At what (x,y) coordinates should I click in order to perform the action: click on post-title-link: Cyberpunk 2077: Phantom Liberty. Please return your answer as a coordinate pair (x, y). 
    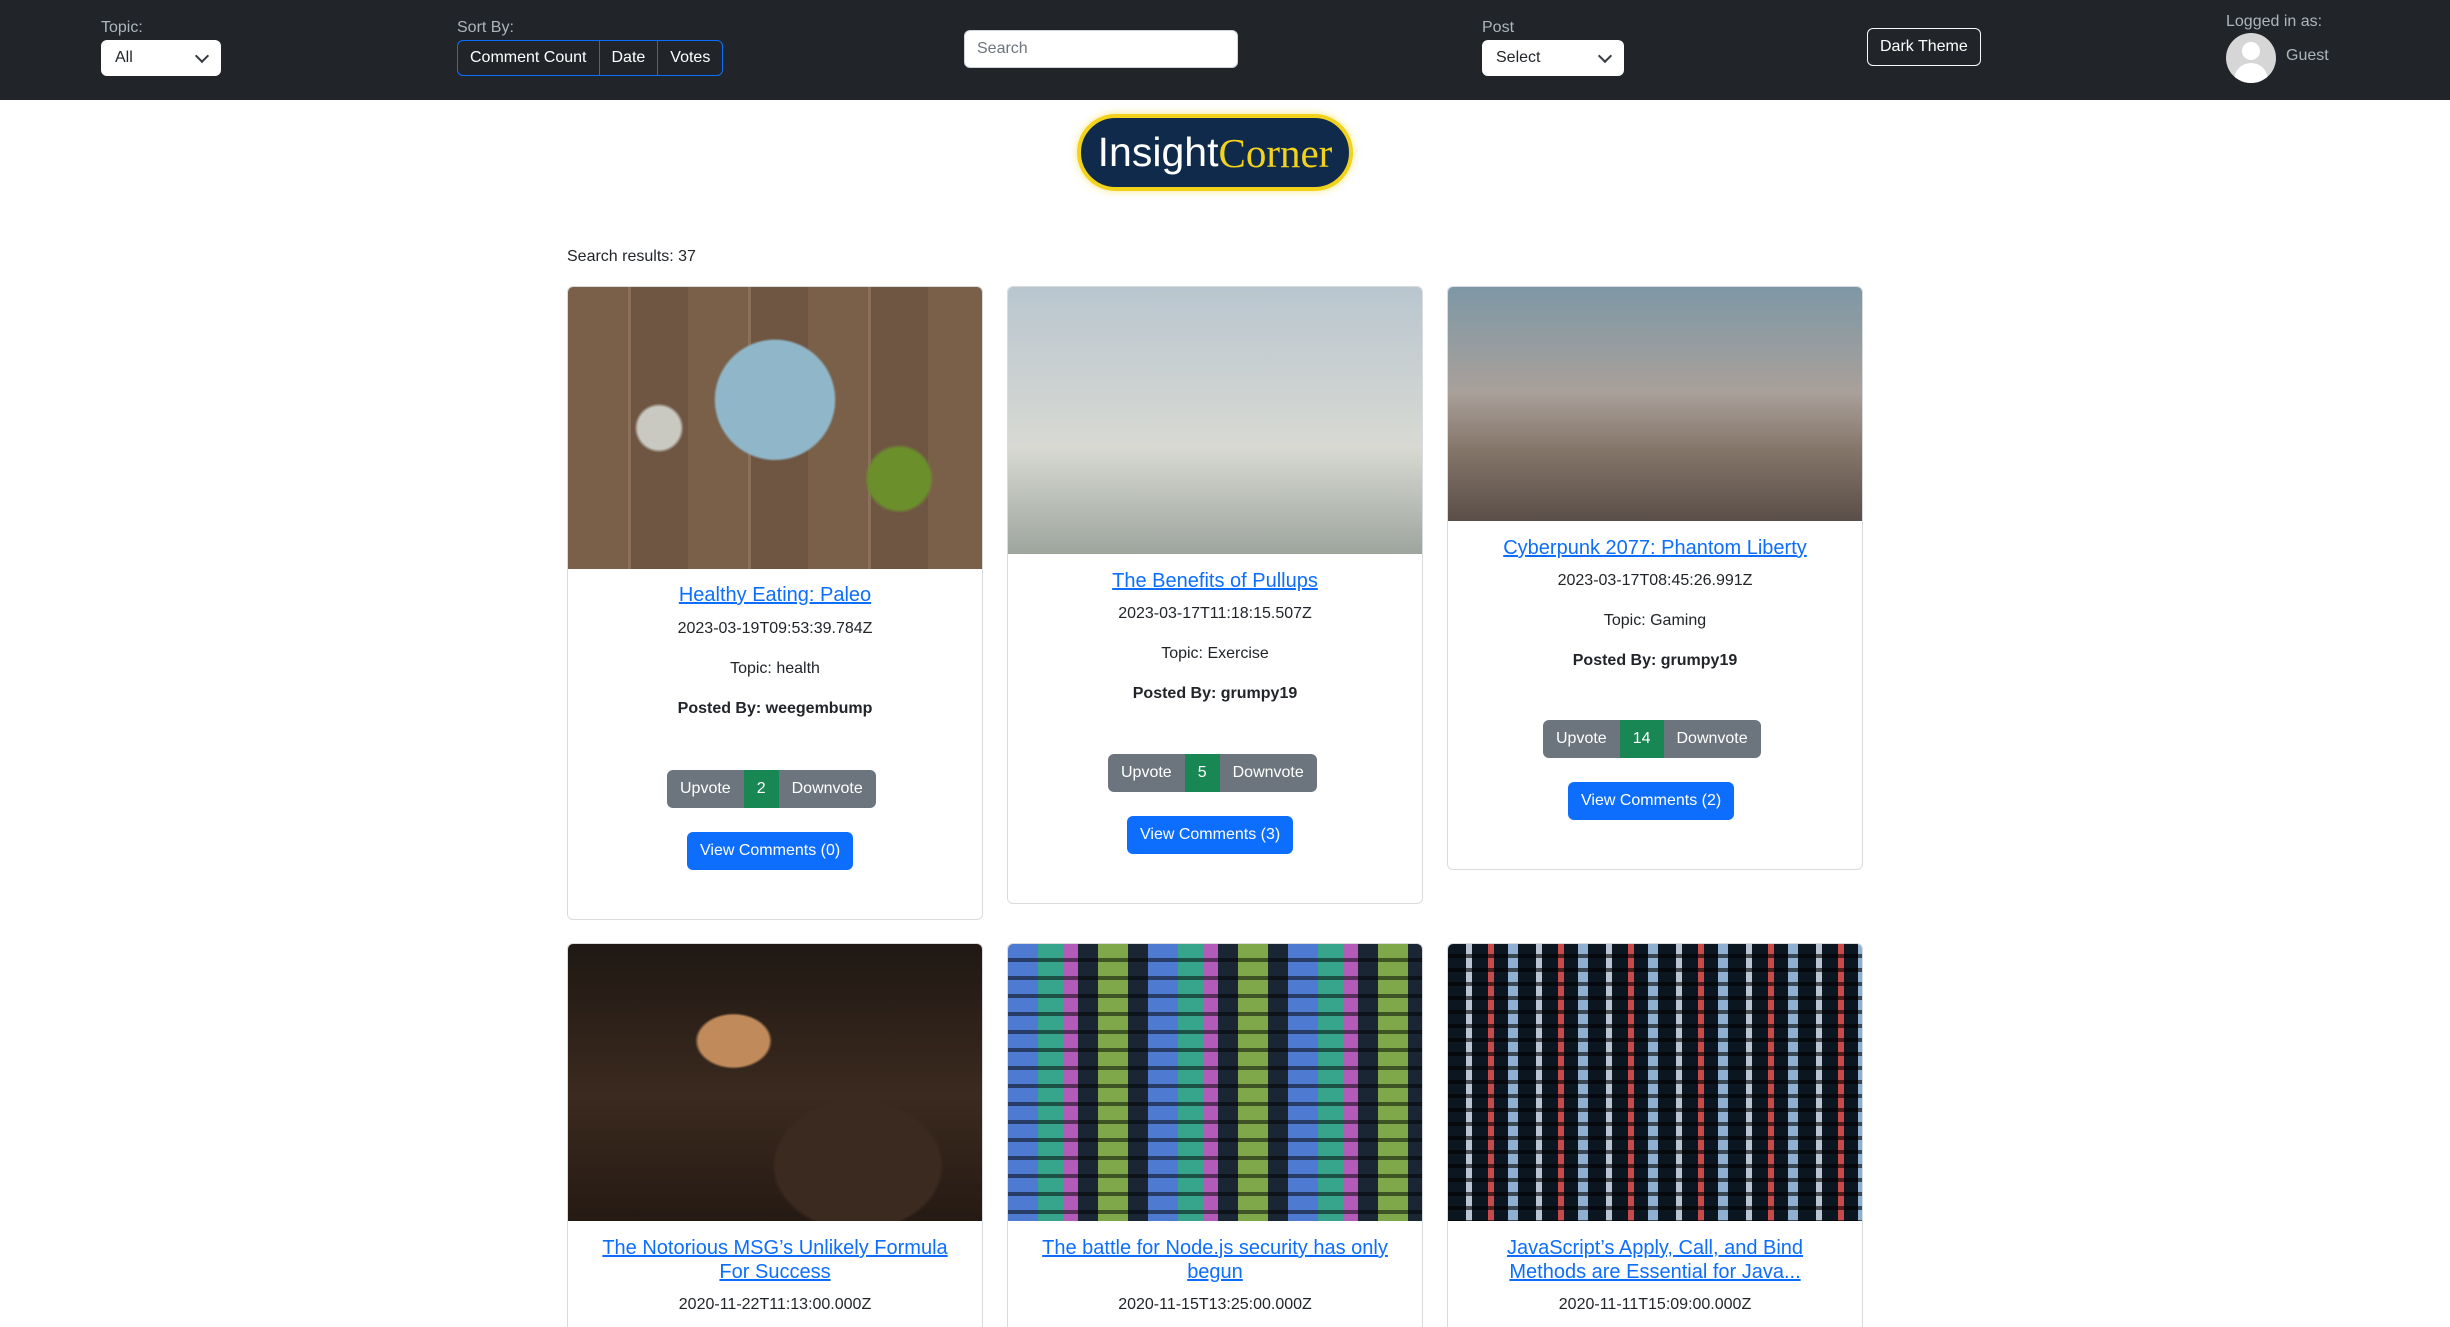
    Looking at the image, I should click on (1655, 548).